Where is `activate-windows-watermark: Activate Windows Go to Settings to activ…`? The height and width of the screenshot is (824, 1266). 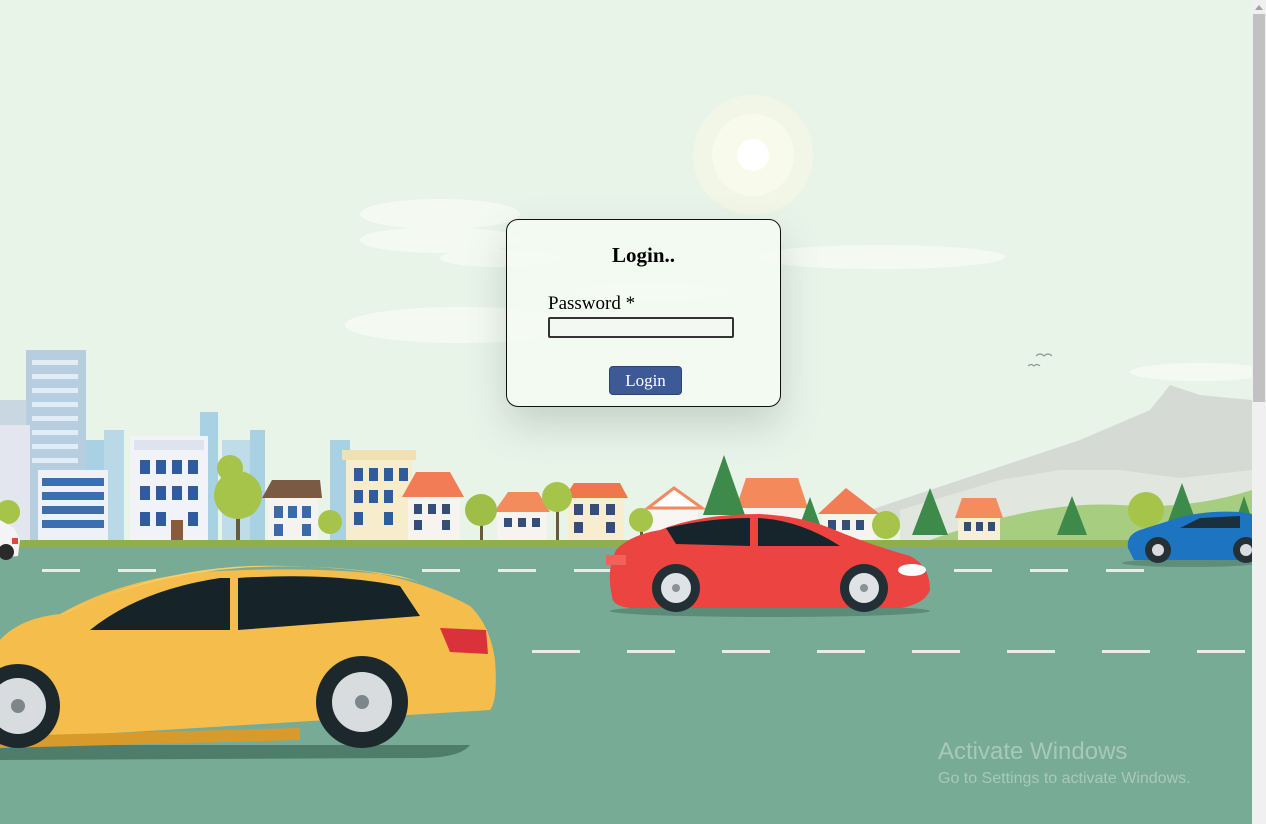
activate-windows-watermark: Activate Windows Go to Settings to activ… is located at coordinates (1064, 763).